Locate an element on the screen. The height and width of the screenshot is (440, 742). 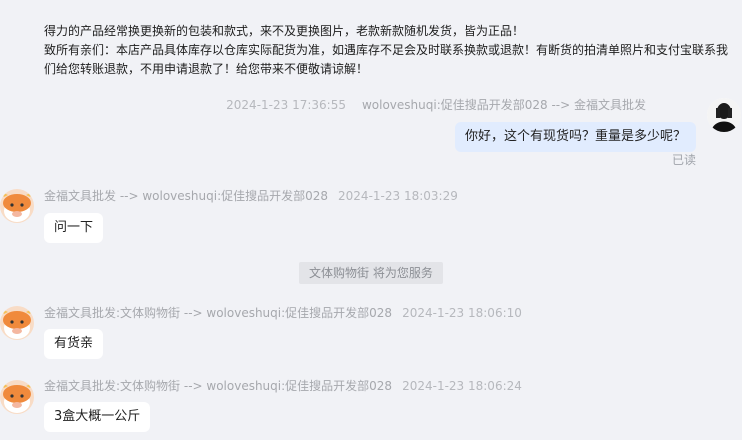
message-time: 2024-1-23 18:06:10 is located at coordinates (462, 313).